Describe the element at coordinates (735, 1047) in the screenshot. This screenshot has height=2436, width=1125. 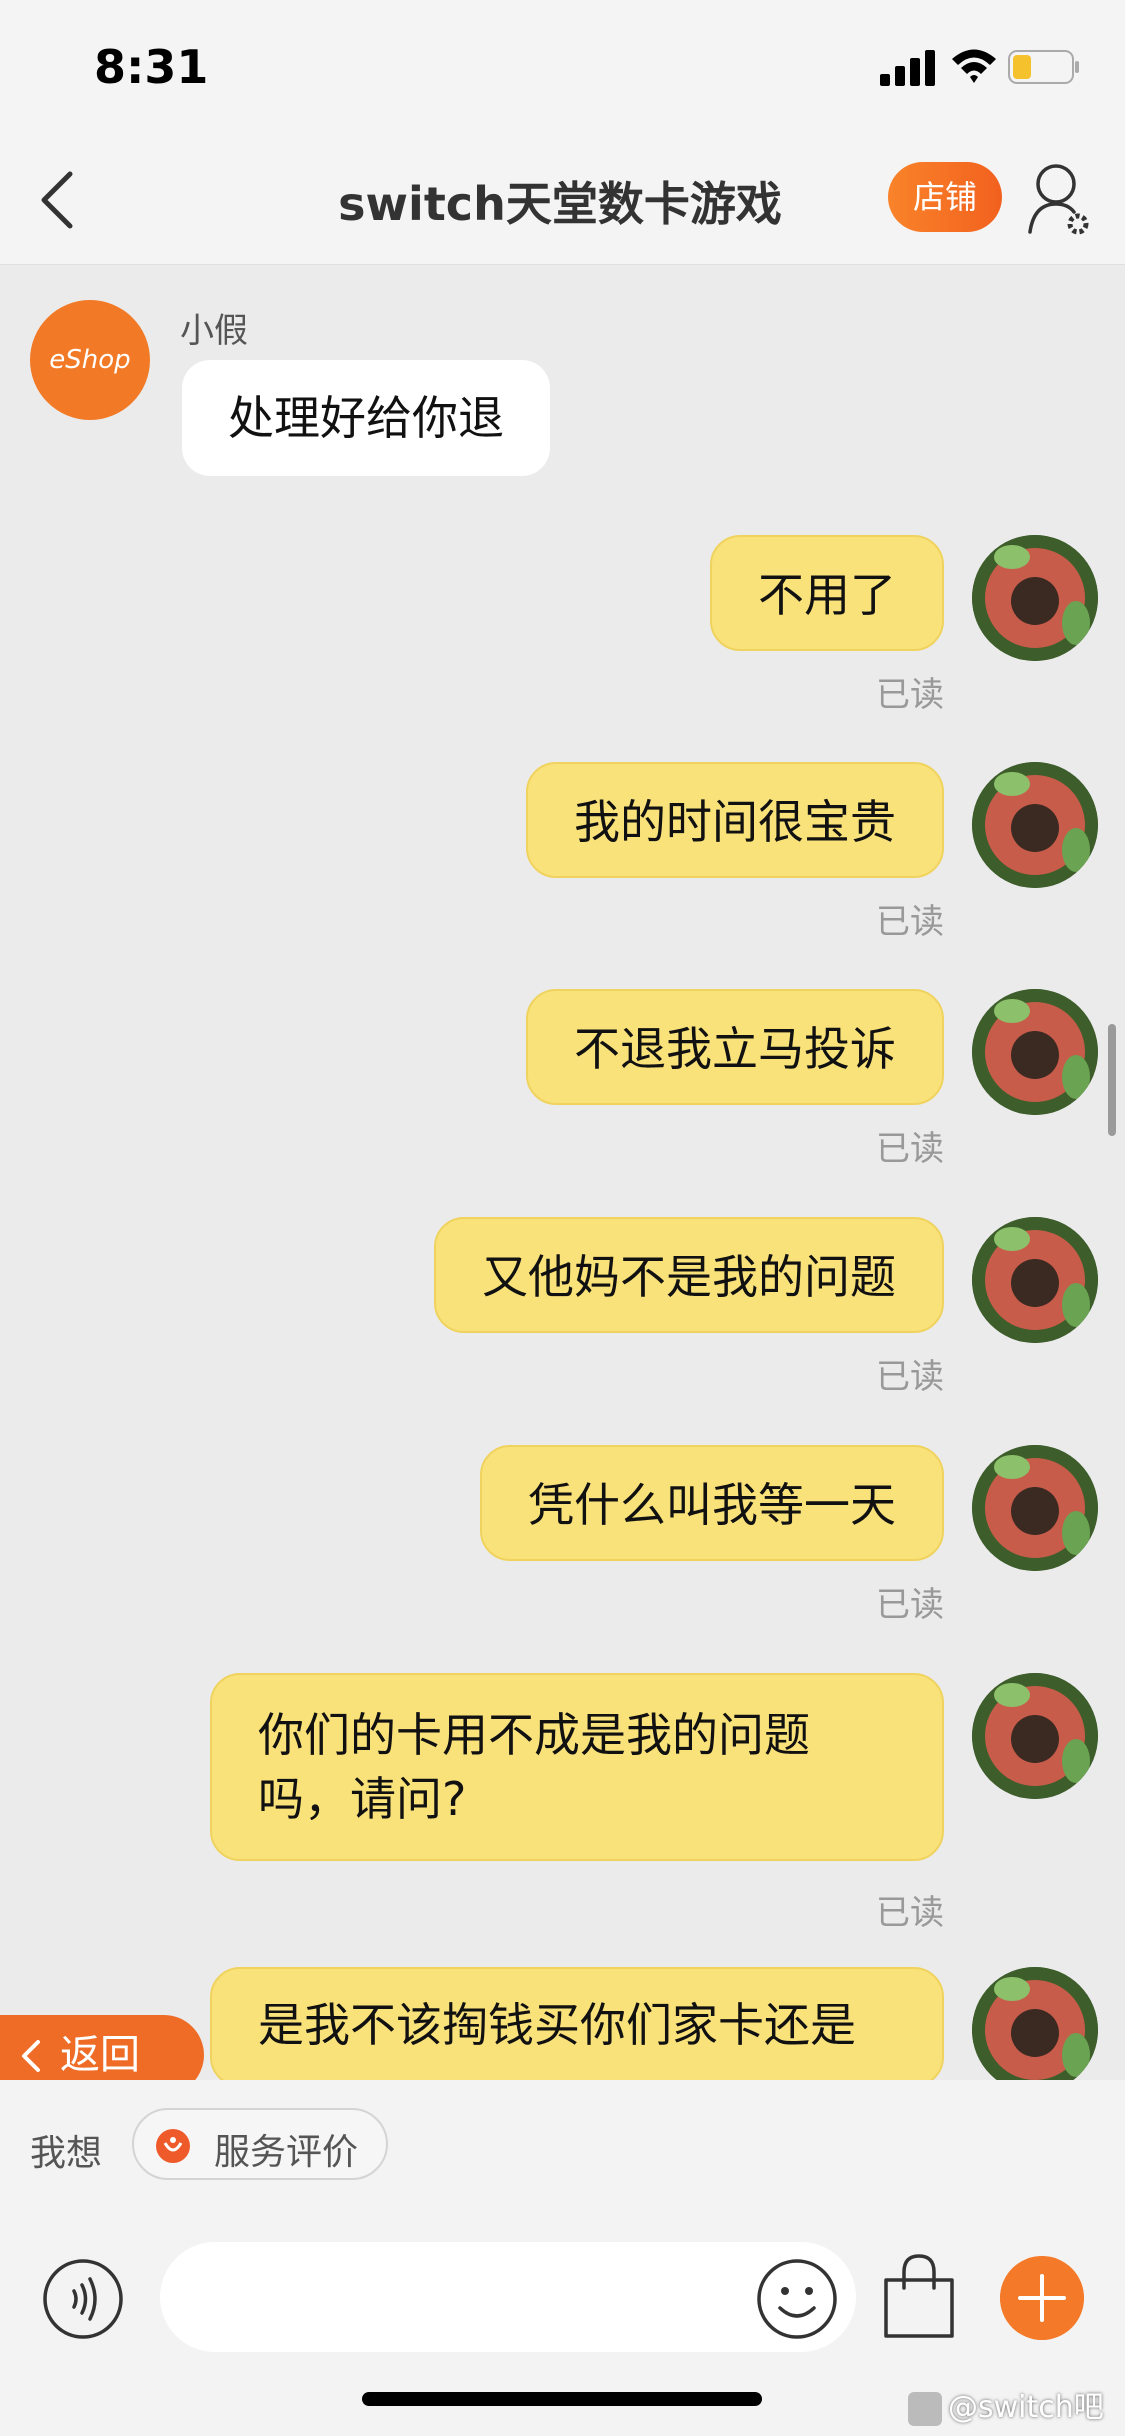
I see `outgoing-message-bubble: 不退我立马投诉` at that location.